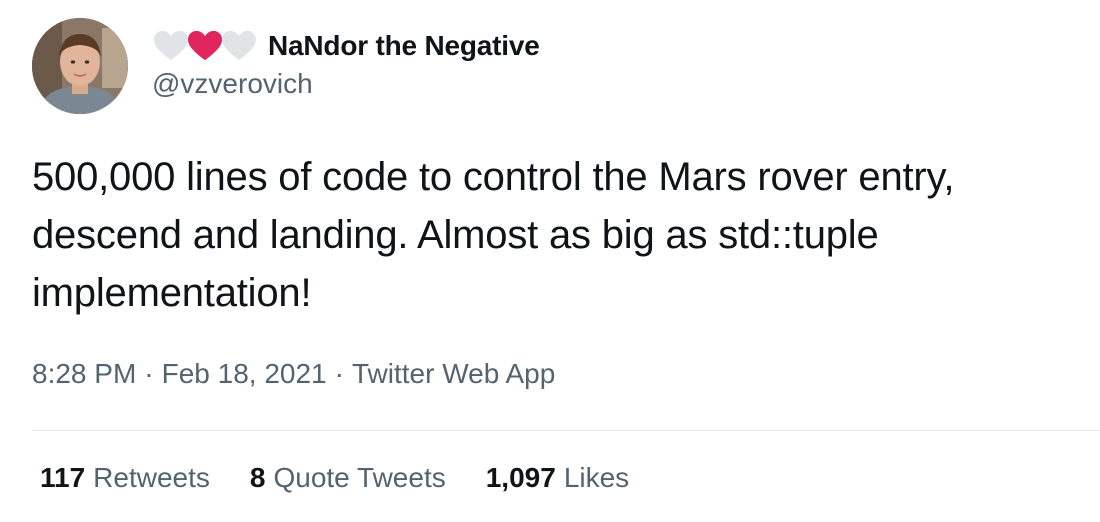  I want to click on tweet-date-link: Feb 18, 2021, so click(244, 374).